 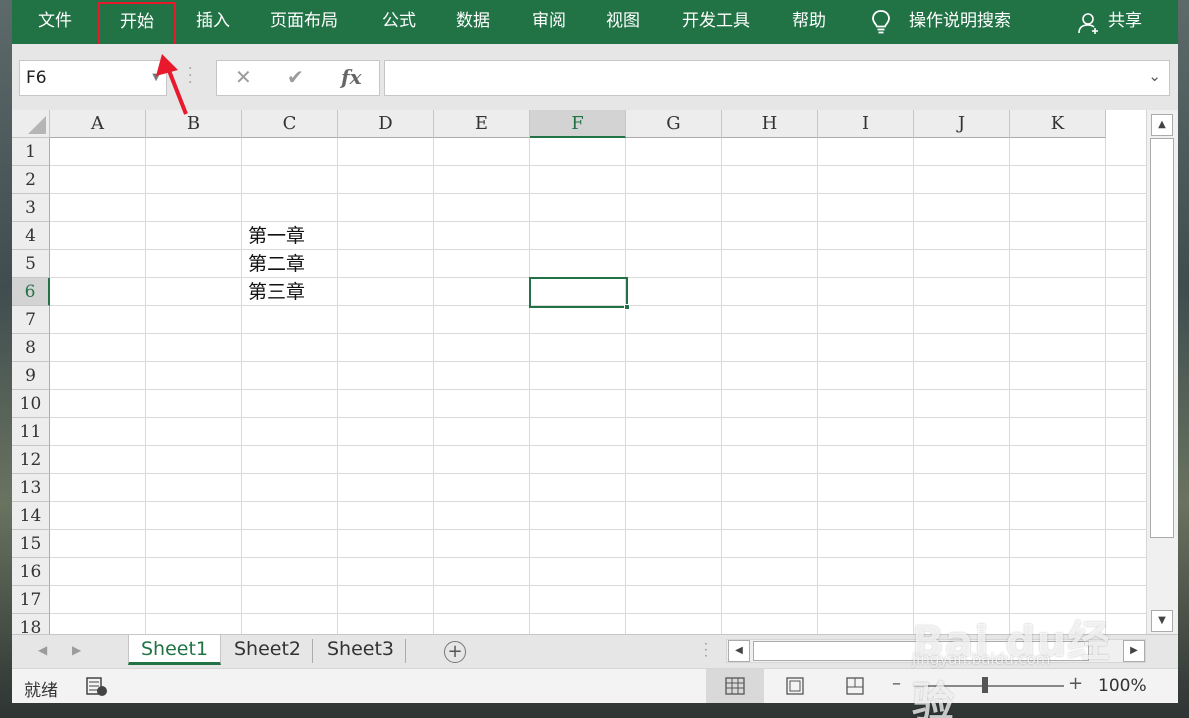 What do you see at coordinates (1154, 76) in the screenshot?
I see `expand-formula-icon: ⌄` at bounding box center [1154, 76].